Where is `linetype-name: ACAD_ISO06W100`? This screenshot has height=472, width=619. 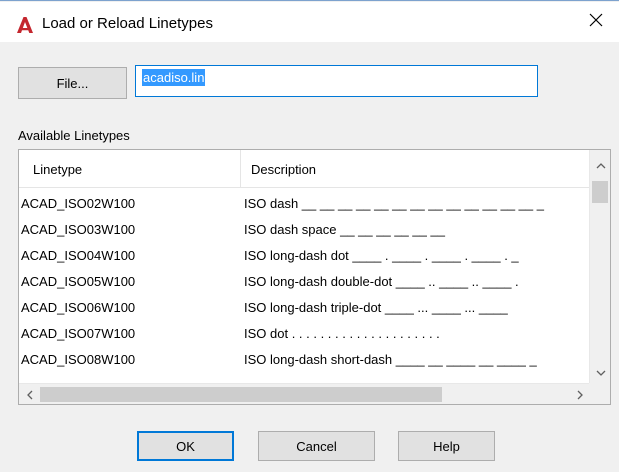
linetype-name: ACAD_ISO06W100 is located at coordinates (78, 307).